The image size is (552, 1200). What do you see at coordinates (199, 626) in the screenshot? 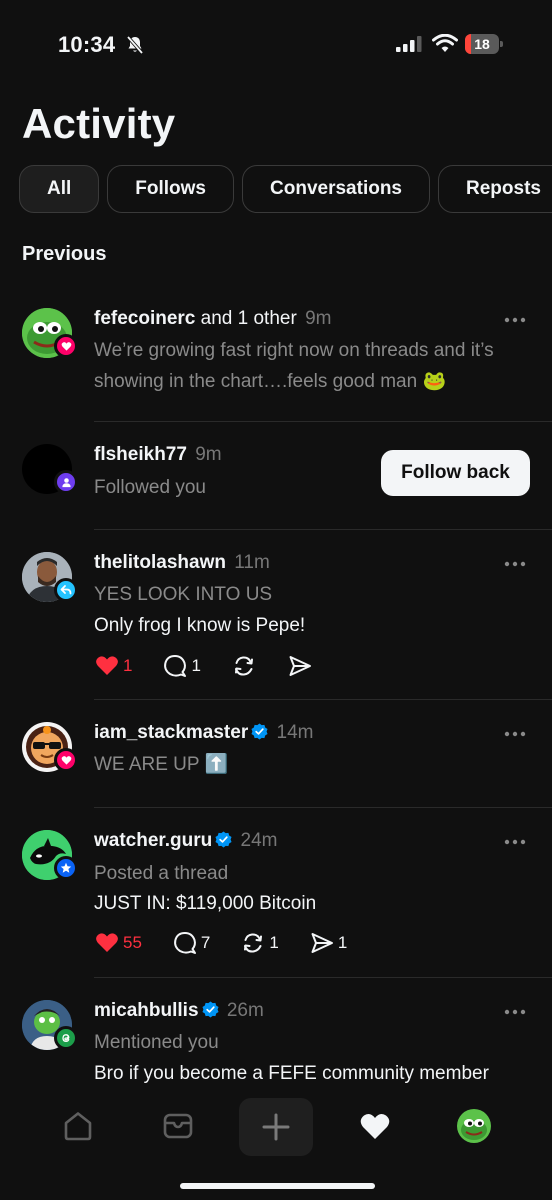
I see `reply-content: Only frog I know is Pepe!` at bounding box center [199, 626].